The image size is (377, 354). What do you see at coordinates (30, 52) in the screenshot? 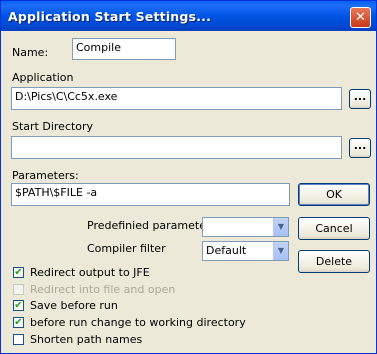
I see `name-label: Name:` at bounding box center [30, 52].